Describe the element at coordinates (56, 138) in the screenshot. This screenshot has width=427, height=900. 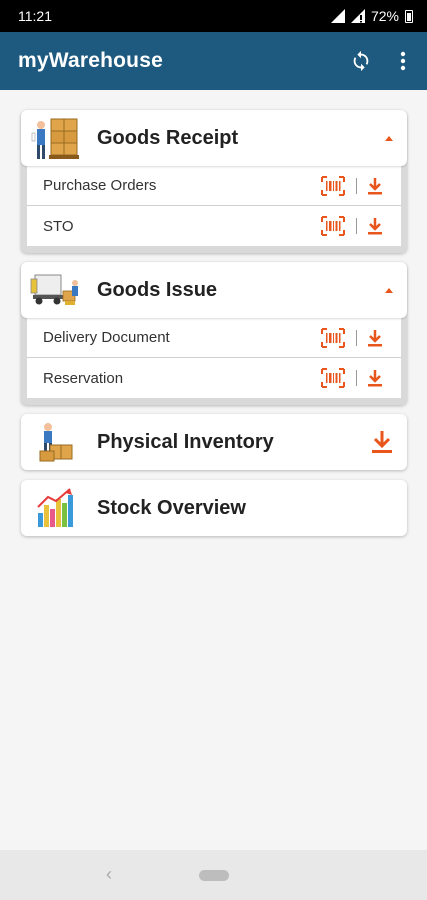
I see `pallet-boxes-icon` at that location.